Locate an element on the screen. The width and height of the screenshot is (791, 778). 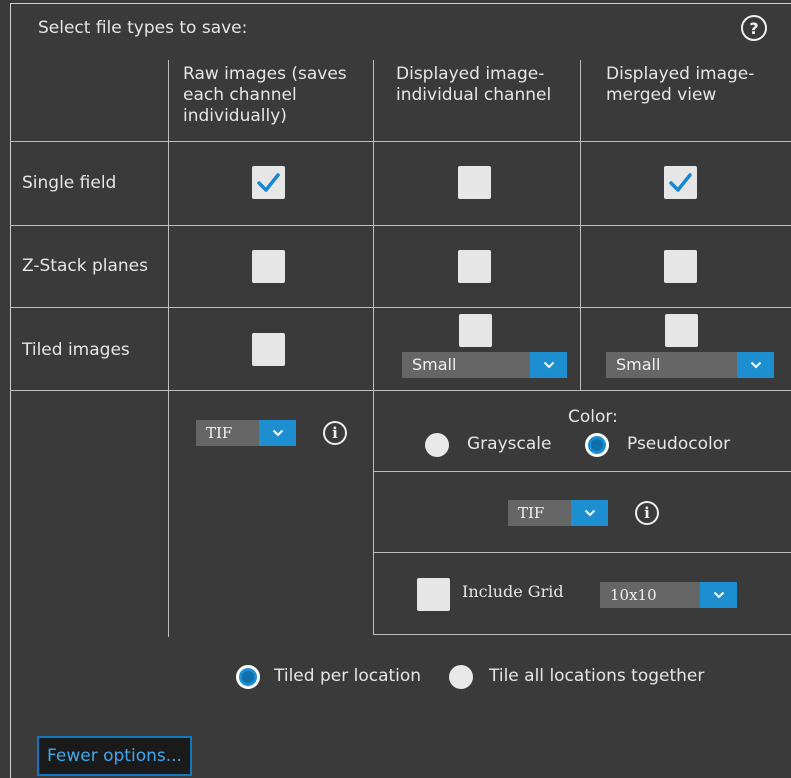
row-label-single-field: Single field is located at coordinates (69, 183).